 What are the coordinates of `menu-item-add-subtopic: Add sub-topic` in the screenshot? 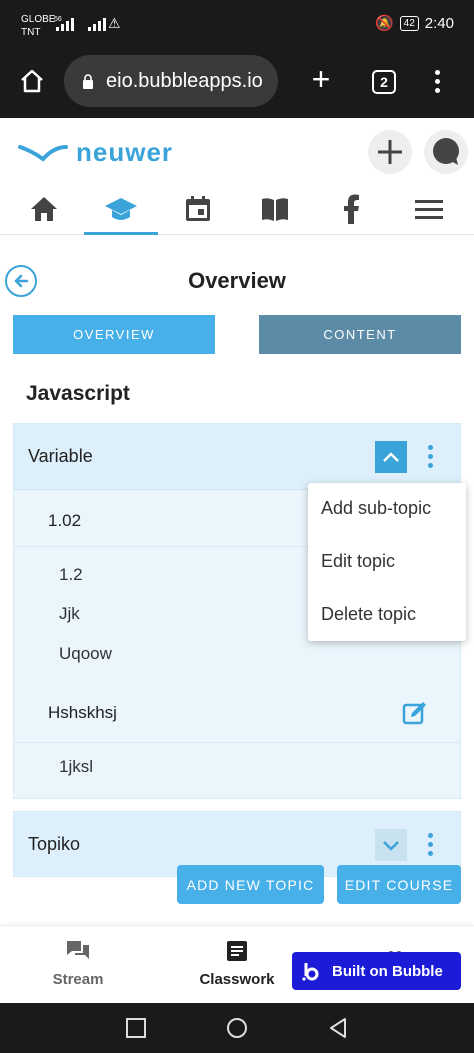 It's located at (376, 508).